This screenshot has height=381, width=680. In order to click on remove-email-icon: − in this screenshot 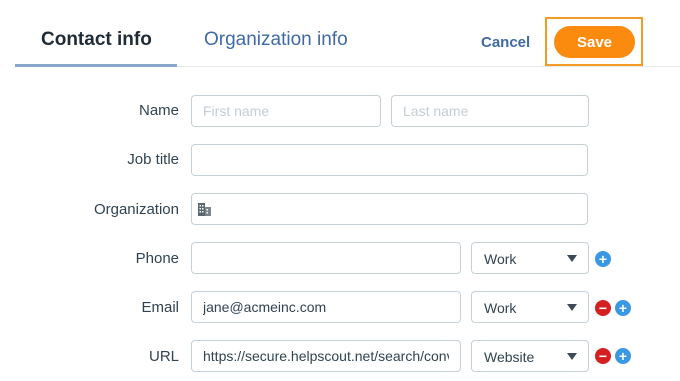, I will do `click(603, 308)`.